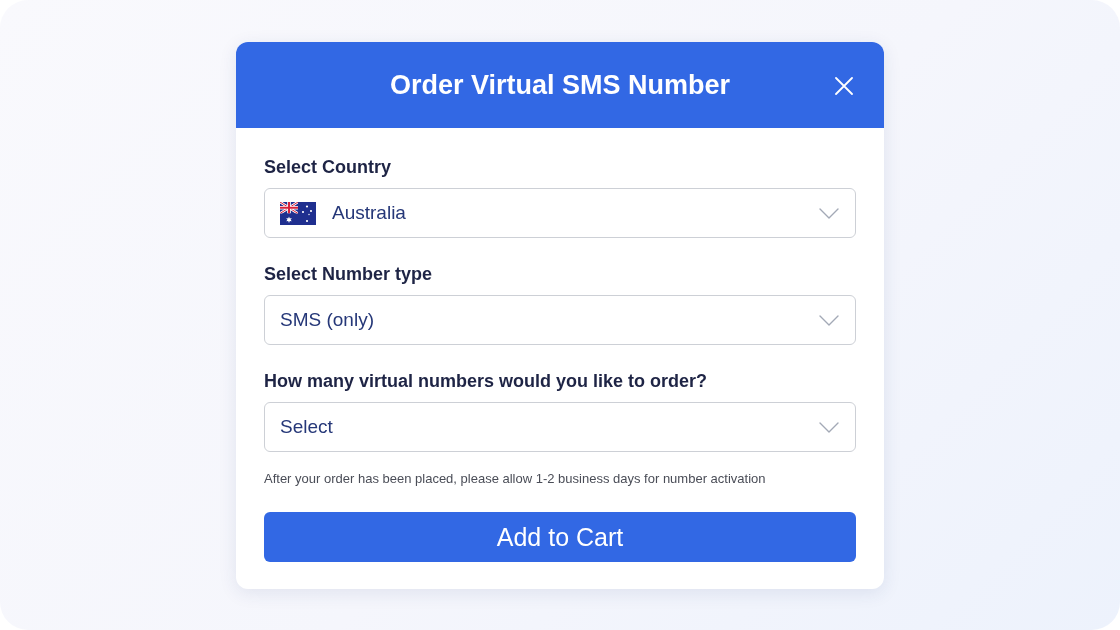 The image size is (1120, 630). Describe the element at coordinates (560, 320) in the screenshot. I see `dropdown-field: SMS (only)` at that location.